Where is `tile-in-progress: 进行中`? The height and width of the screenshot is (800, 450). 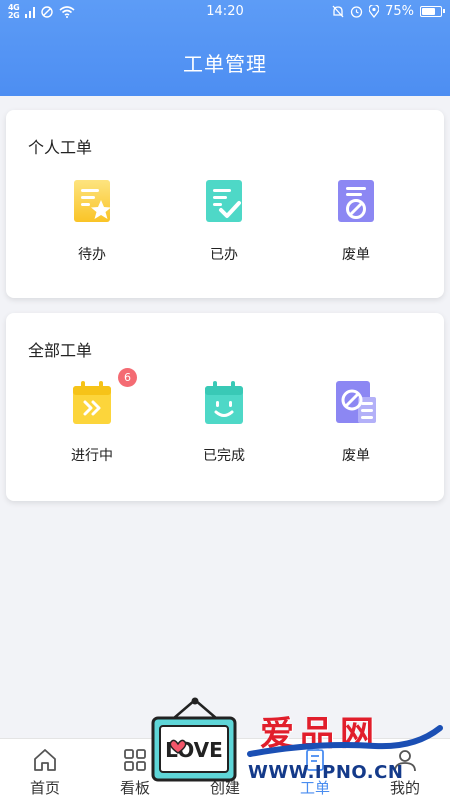
tile-in-progress: 进行中 is located at coordinates (92, 422).